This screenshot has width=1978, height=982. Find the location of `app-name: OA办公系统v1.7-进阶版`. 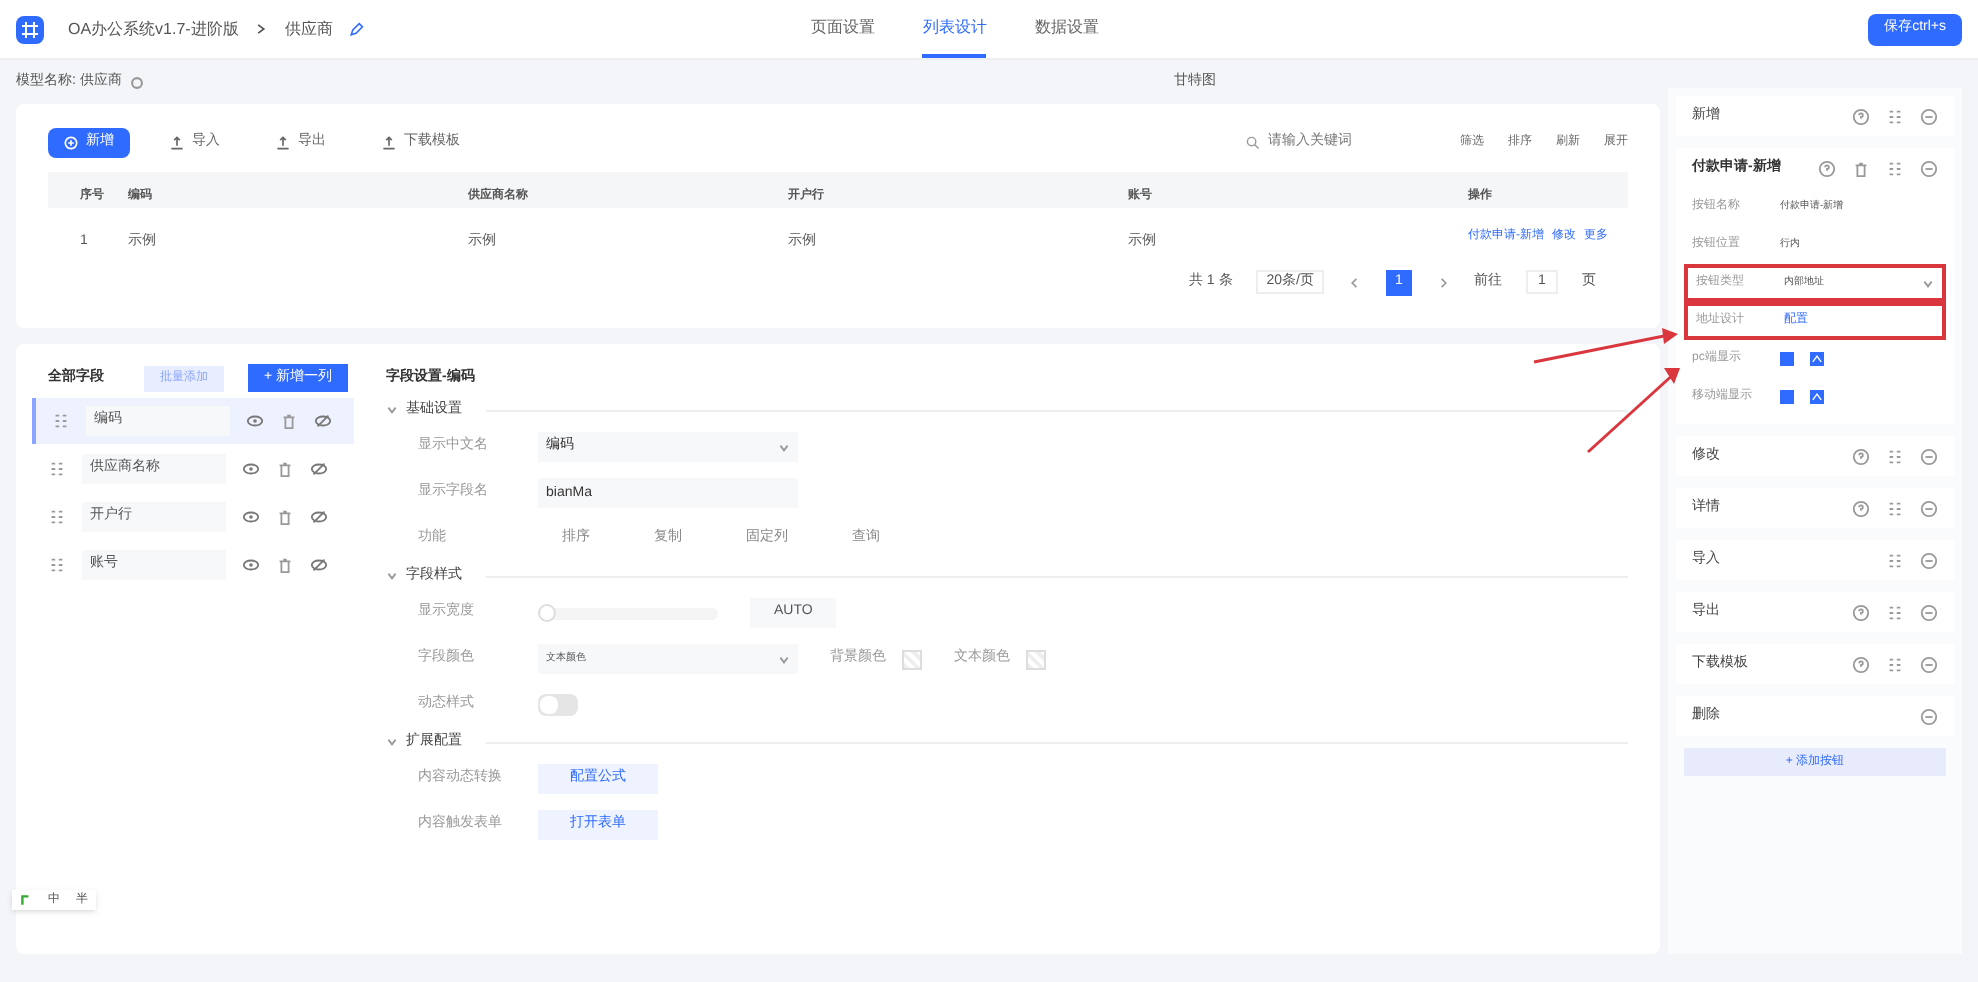

app-name: OA办公系统v1.7-进阶版 is located at coordinates (153, 29).